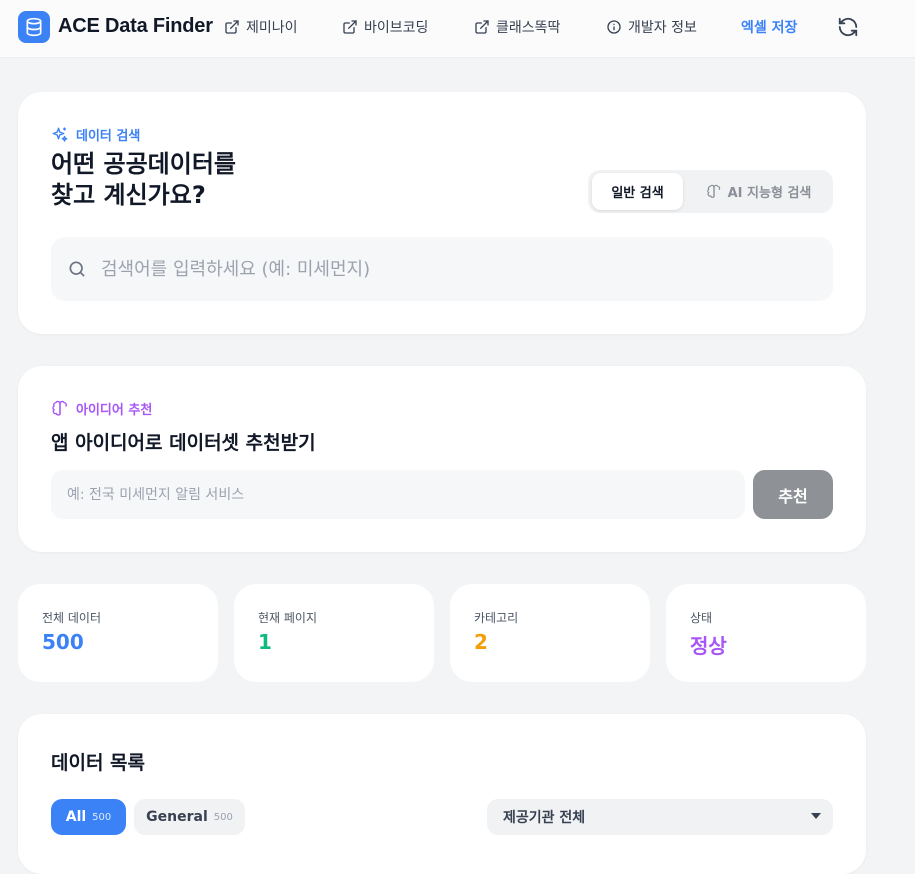 The width and height of the screenshot is (915, 874). What do you see at coordinates (288, 618) in the screenshot?
I see `stat-label: 현재 페이지` at bounding box center [288, 618].